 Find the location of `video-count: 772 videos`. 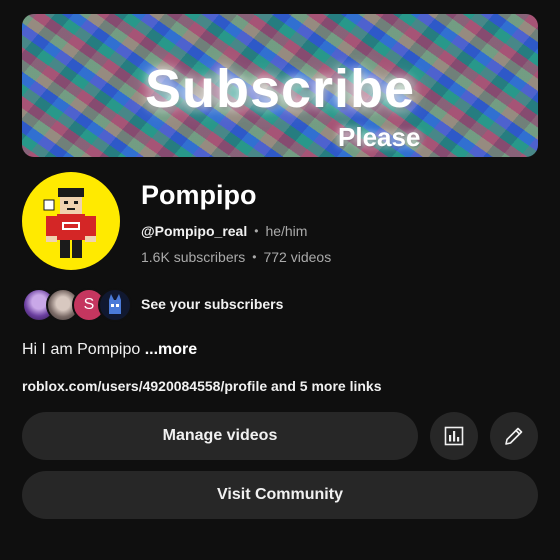

video-count: 772 videos is located at coordinates (297, 257).